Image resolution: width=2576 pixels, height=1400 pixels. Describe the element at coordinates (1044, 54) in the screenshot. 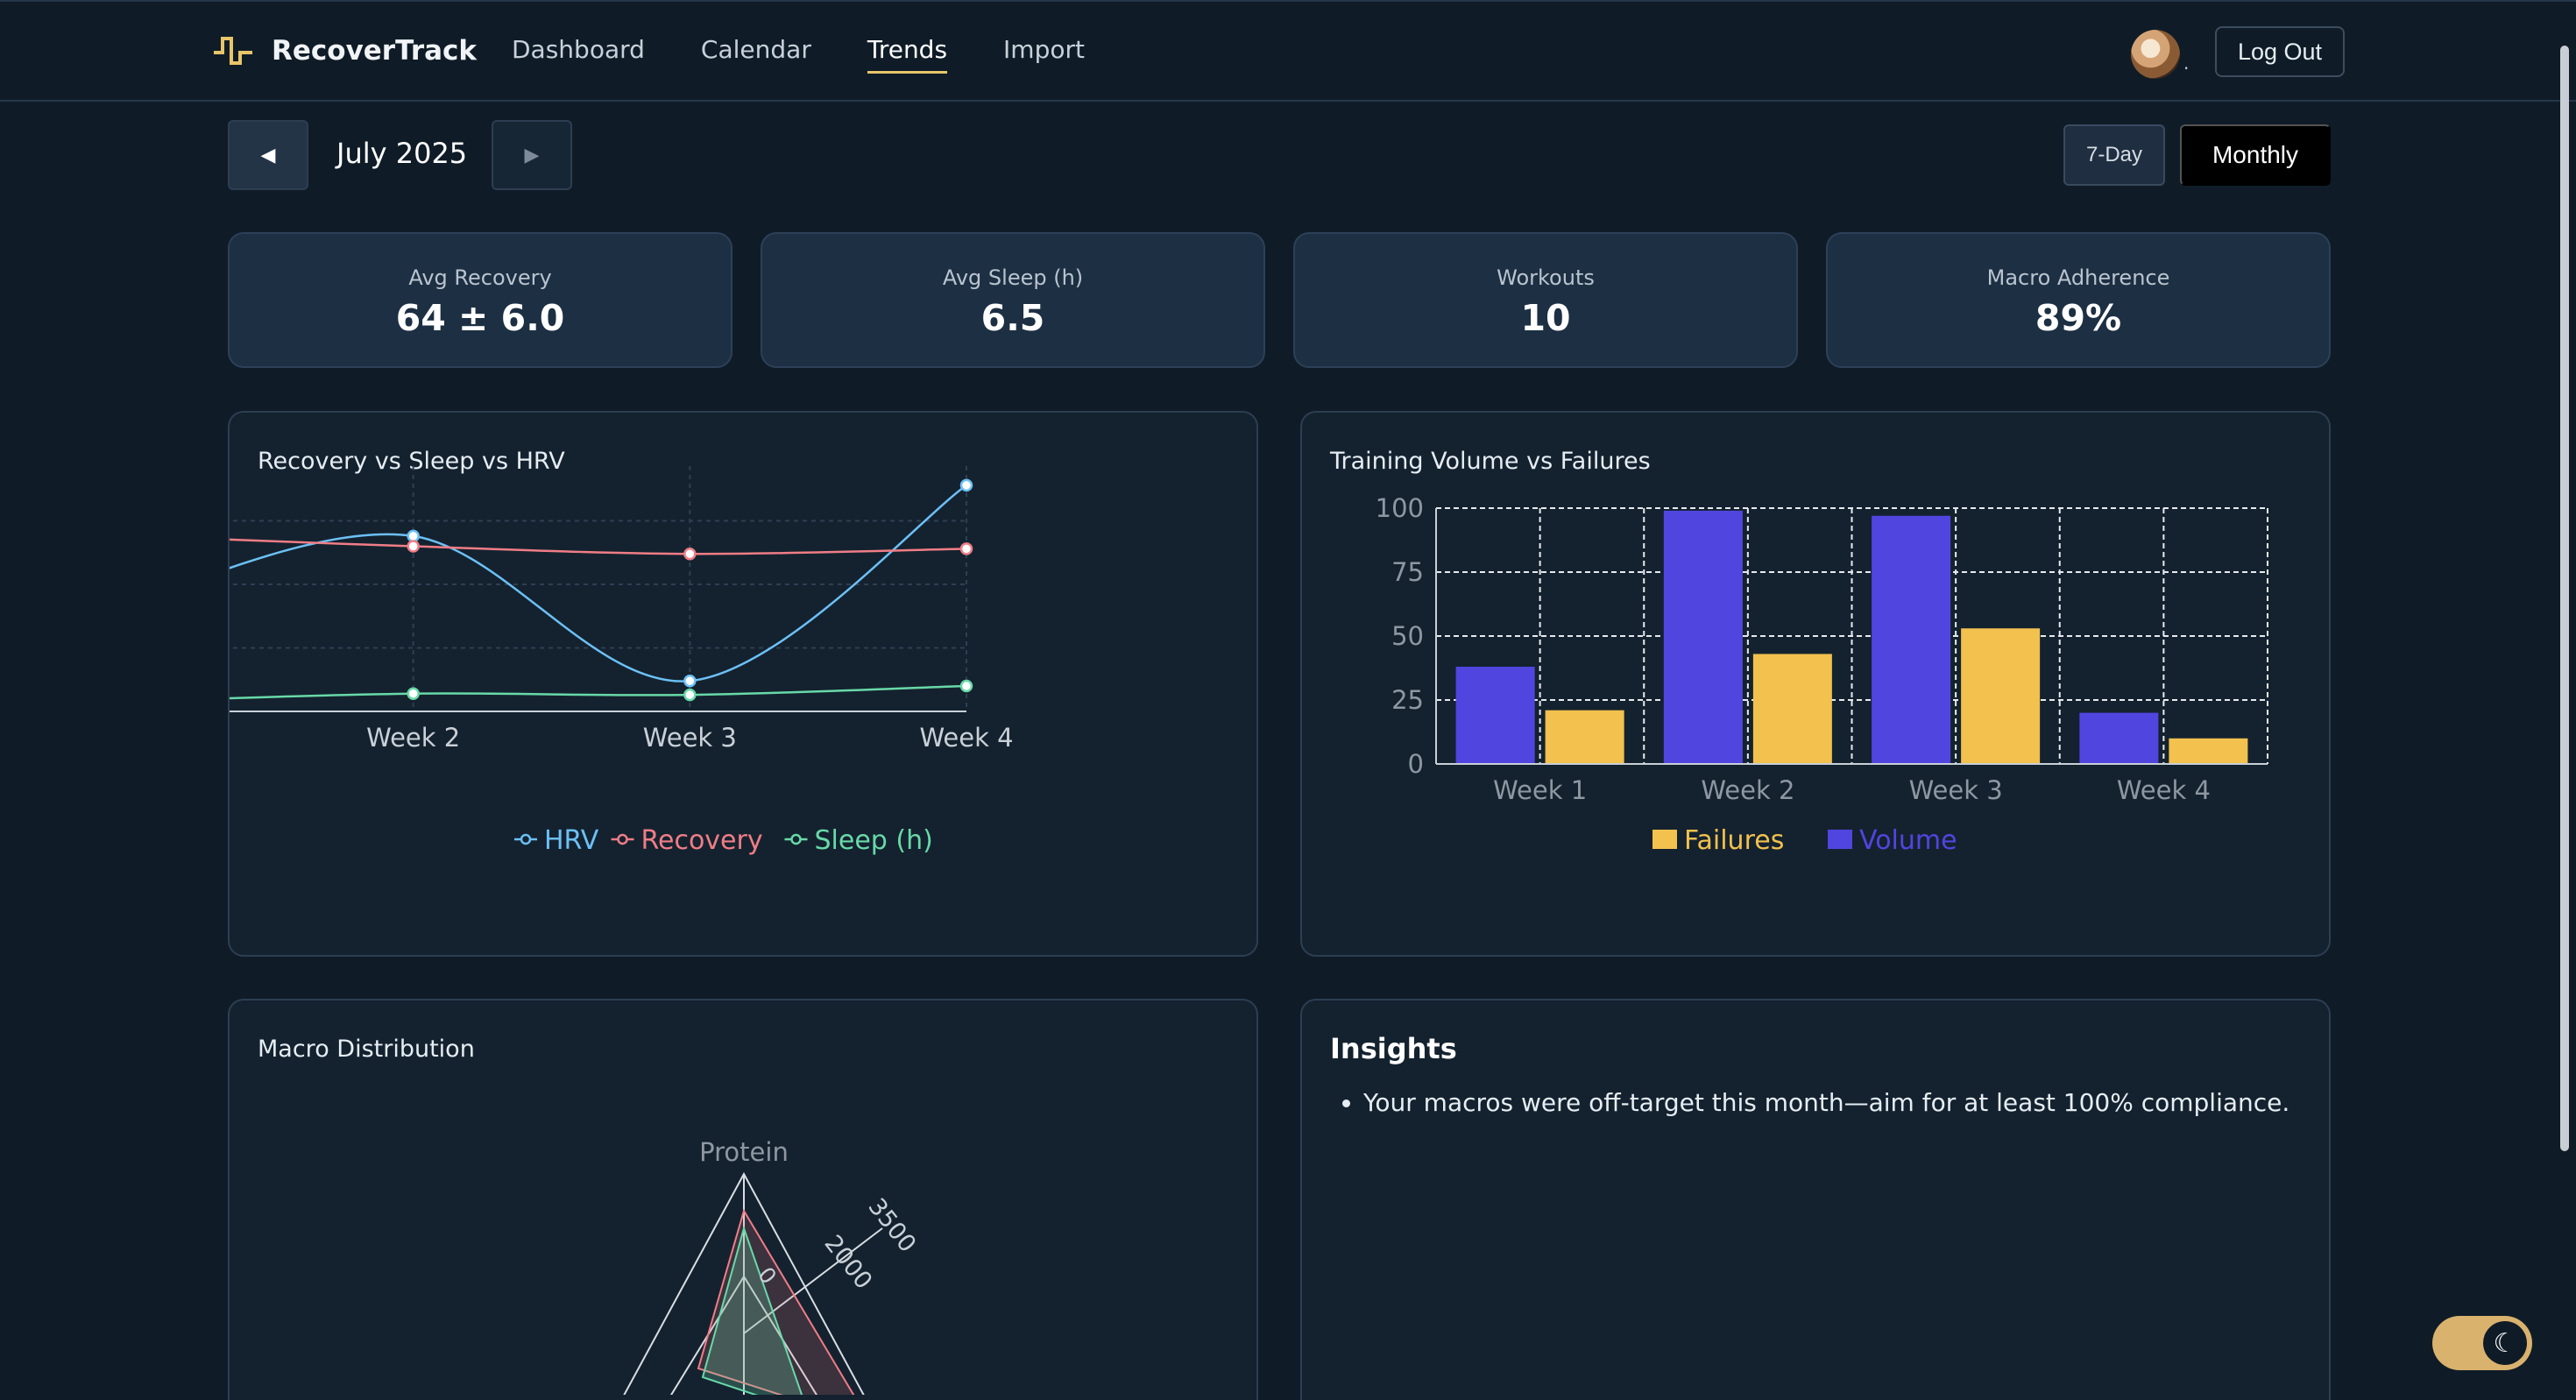

I see `nav-item-import: Import` at that location.